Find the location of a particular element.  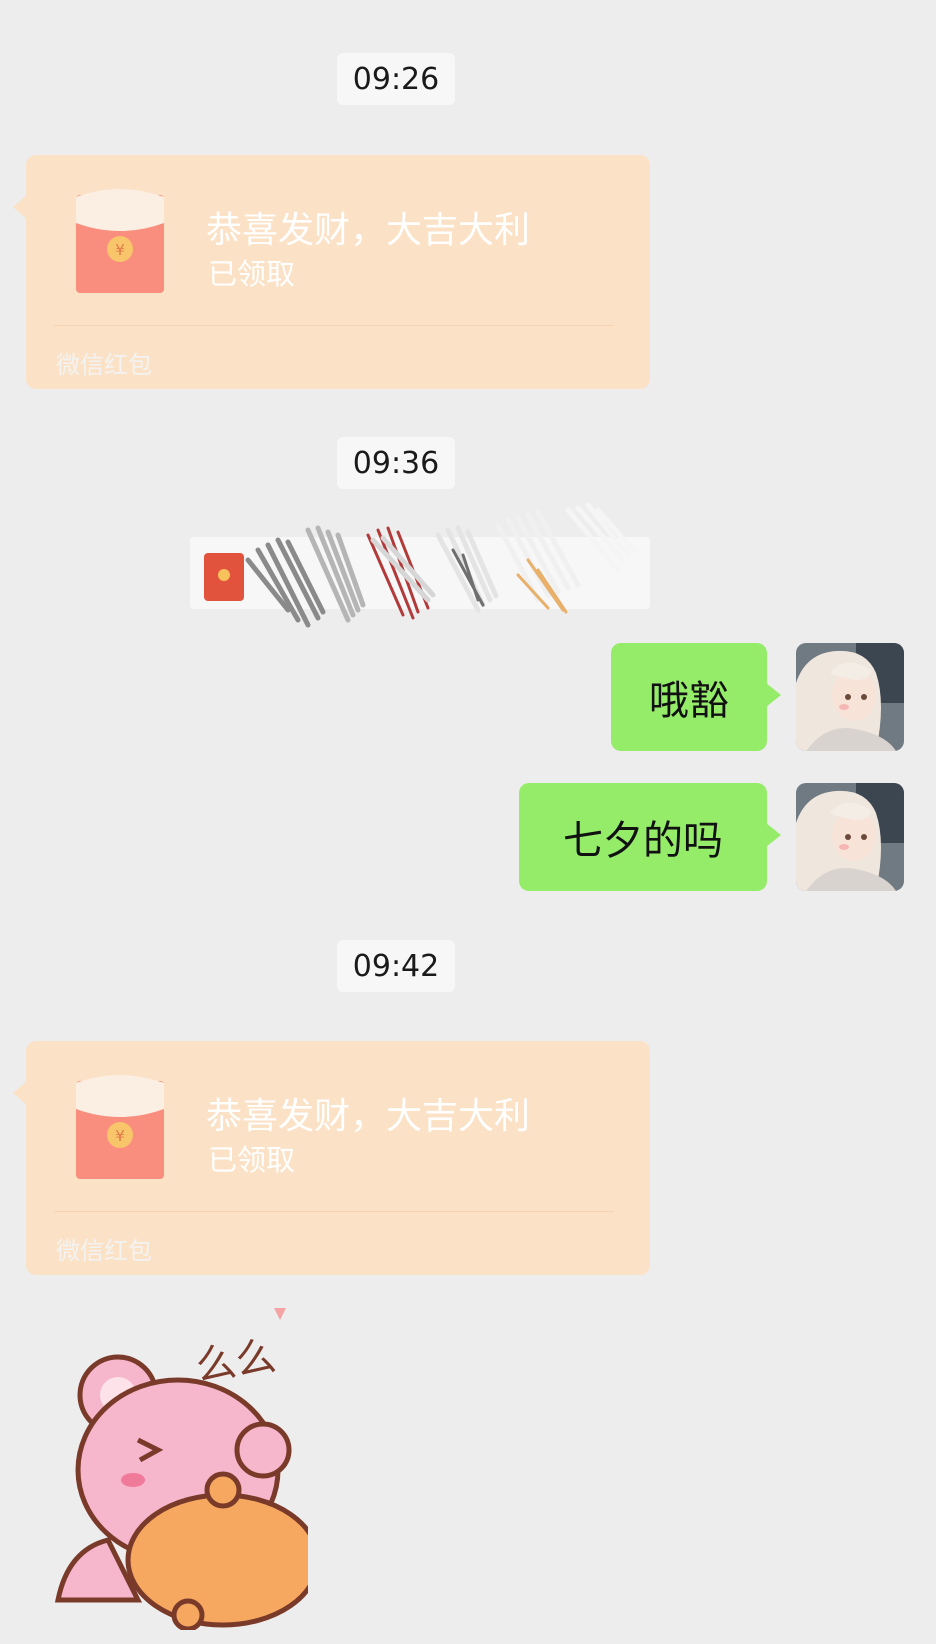

orange-bear is located at coordinates (216, 1560).